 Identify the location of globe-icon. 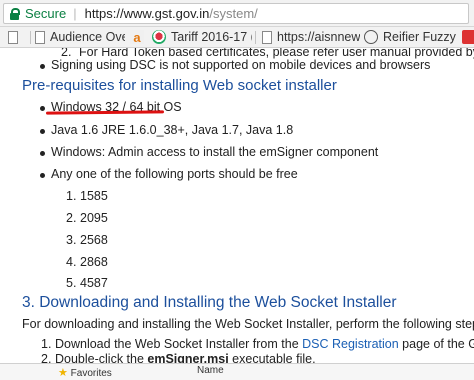
(371, 37).